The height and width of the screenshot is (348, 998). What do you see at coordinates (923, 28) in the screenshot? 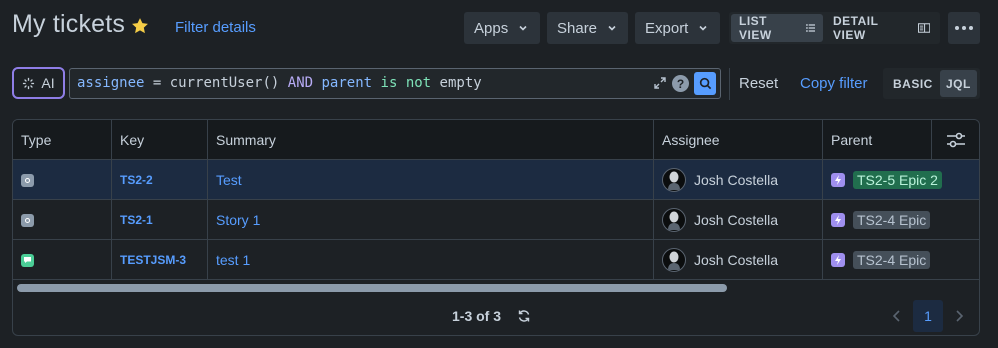
I see `detail-view-icon` at bounding box center [923, 28].